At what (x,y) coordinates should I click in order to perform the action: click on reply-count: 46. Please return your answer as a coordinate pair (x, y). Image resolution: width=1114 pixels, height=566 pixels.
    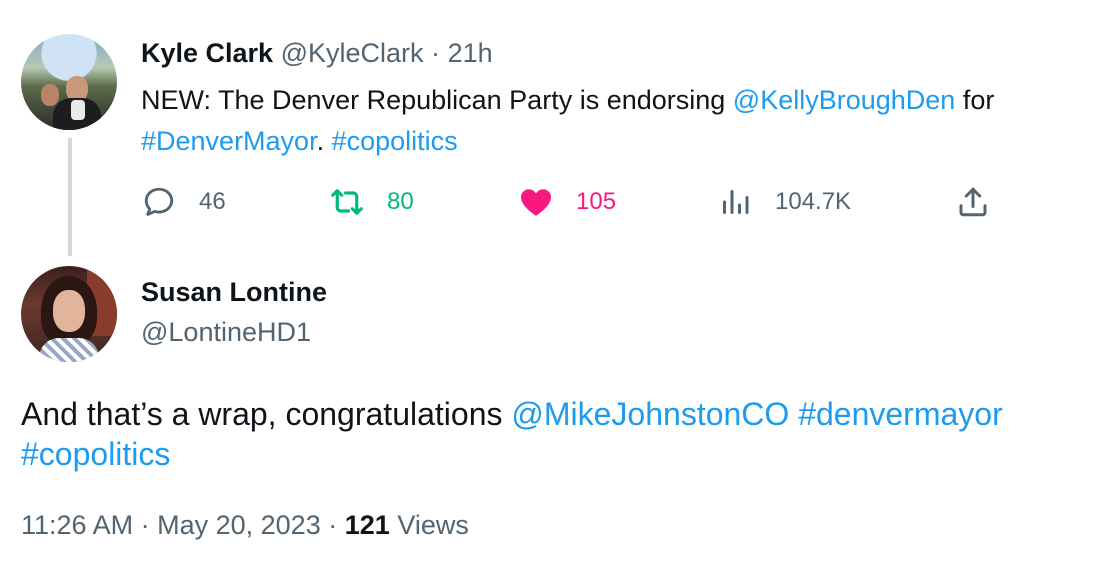
    Looking at the image, I should click on (212, 201).